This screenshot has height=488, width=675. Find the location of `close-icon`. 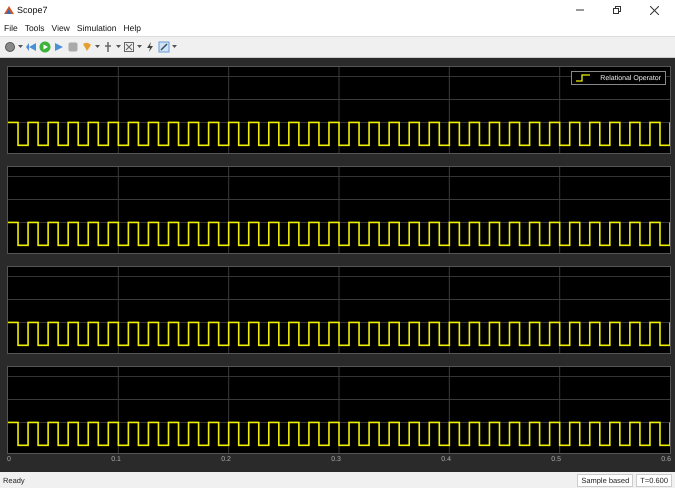

close-icon is located at coordinates (654, 10).